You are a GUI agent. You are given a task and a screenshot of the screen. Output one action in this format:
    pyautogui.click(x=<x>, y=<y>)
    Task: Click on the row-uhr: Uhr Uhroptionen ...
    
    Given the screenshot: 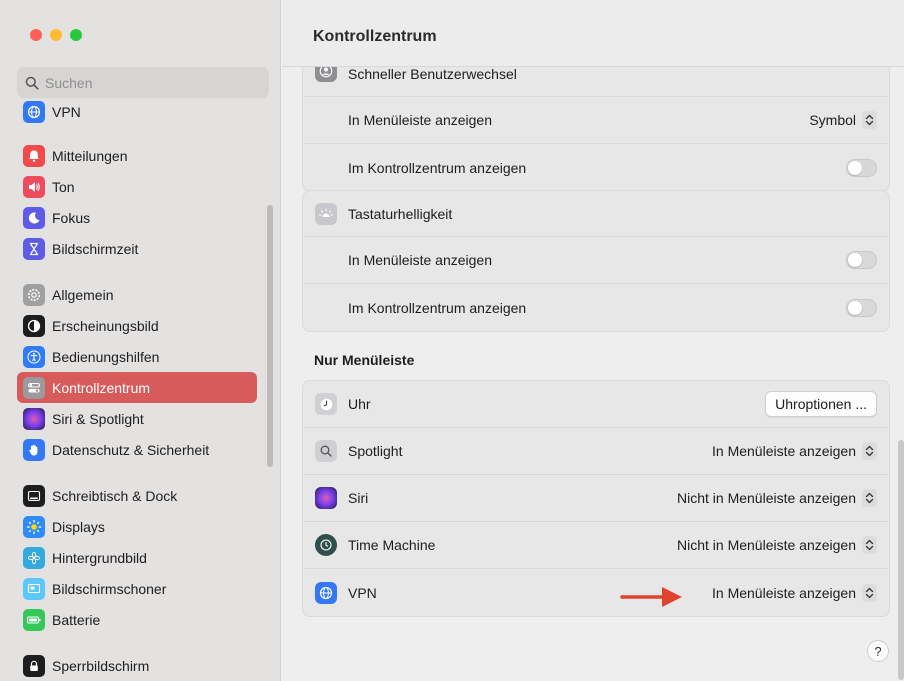 What is the action you would take?
    pyautogui.click(x=596, y=404)
    